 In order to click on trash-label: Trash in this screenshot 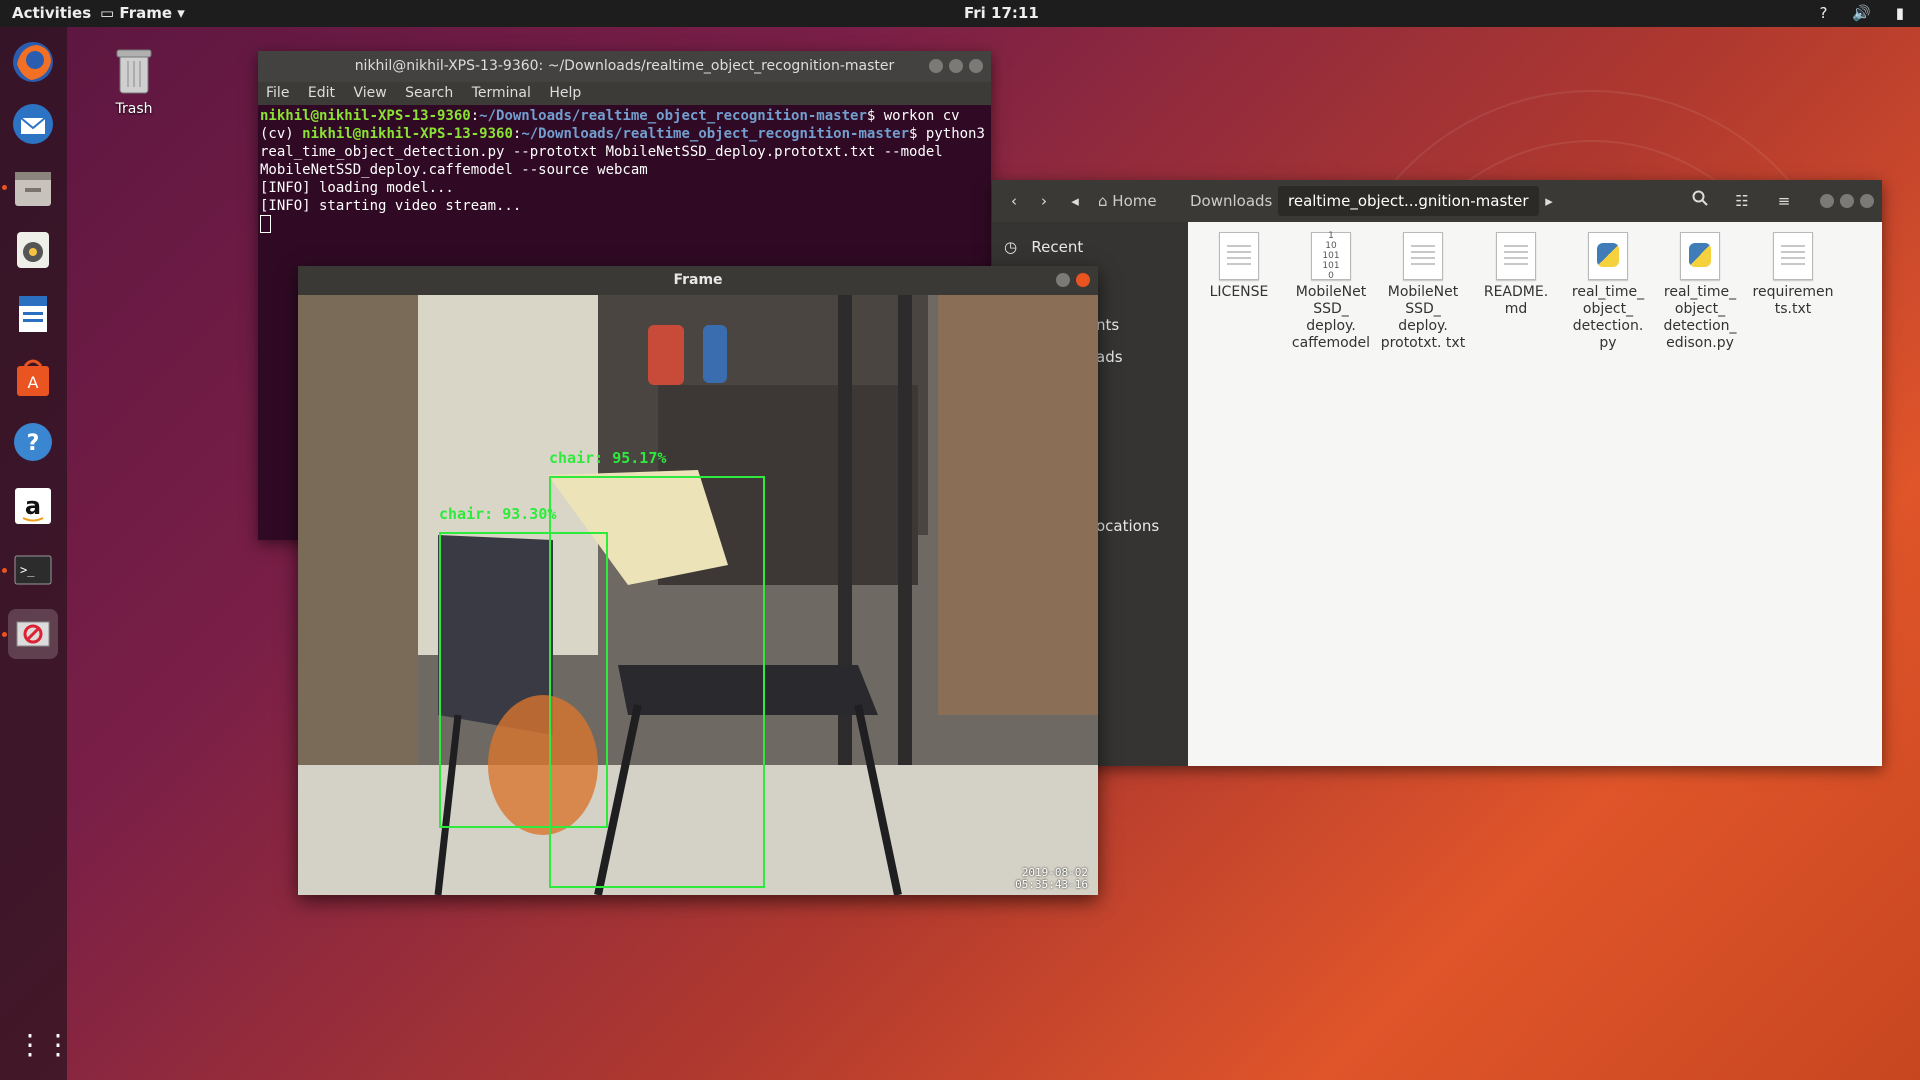, I will do `click(134, 109)`.